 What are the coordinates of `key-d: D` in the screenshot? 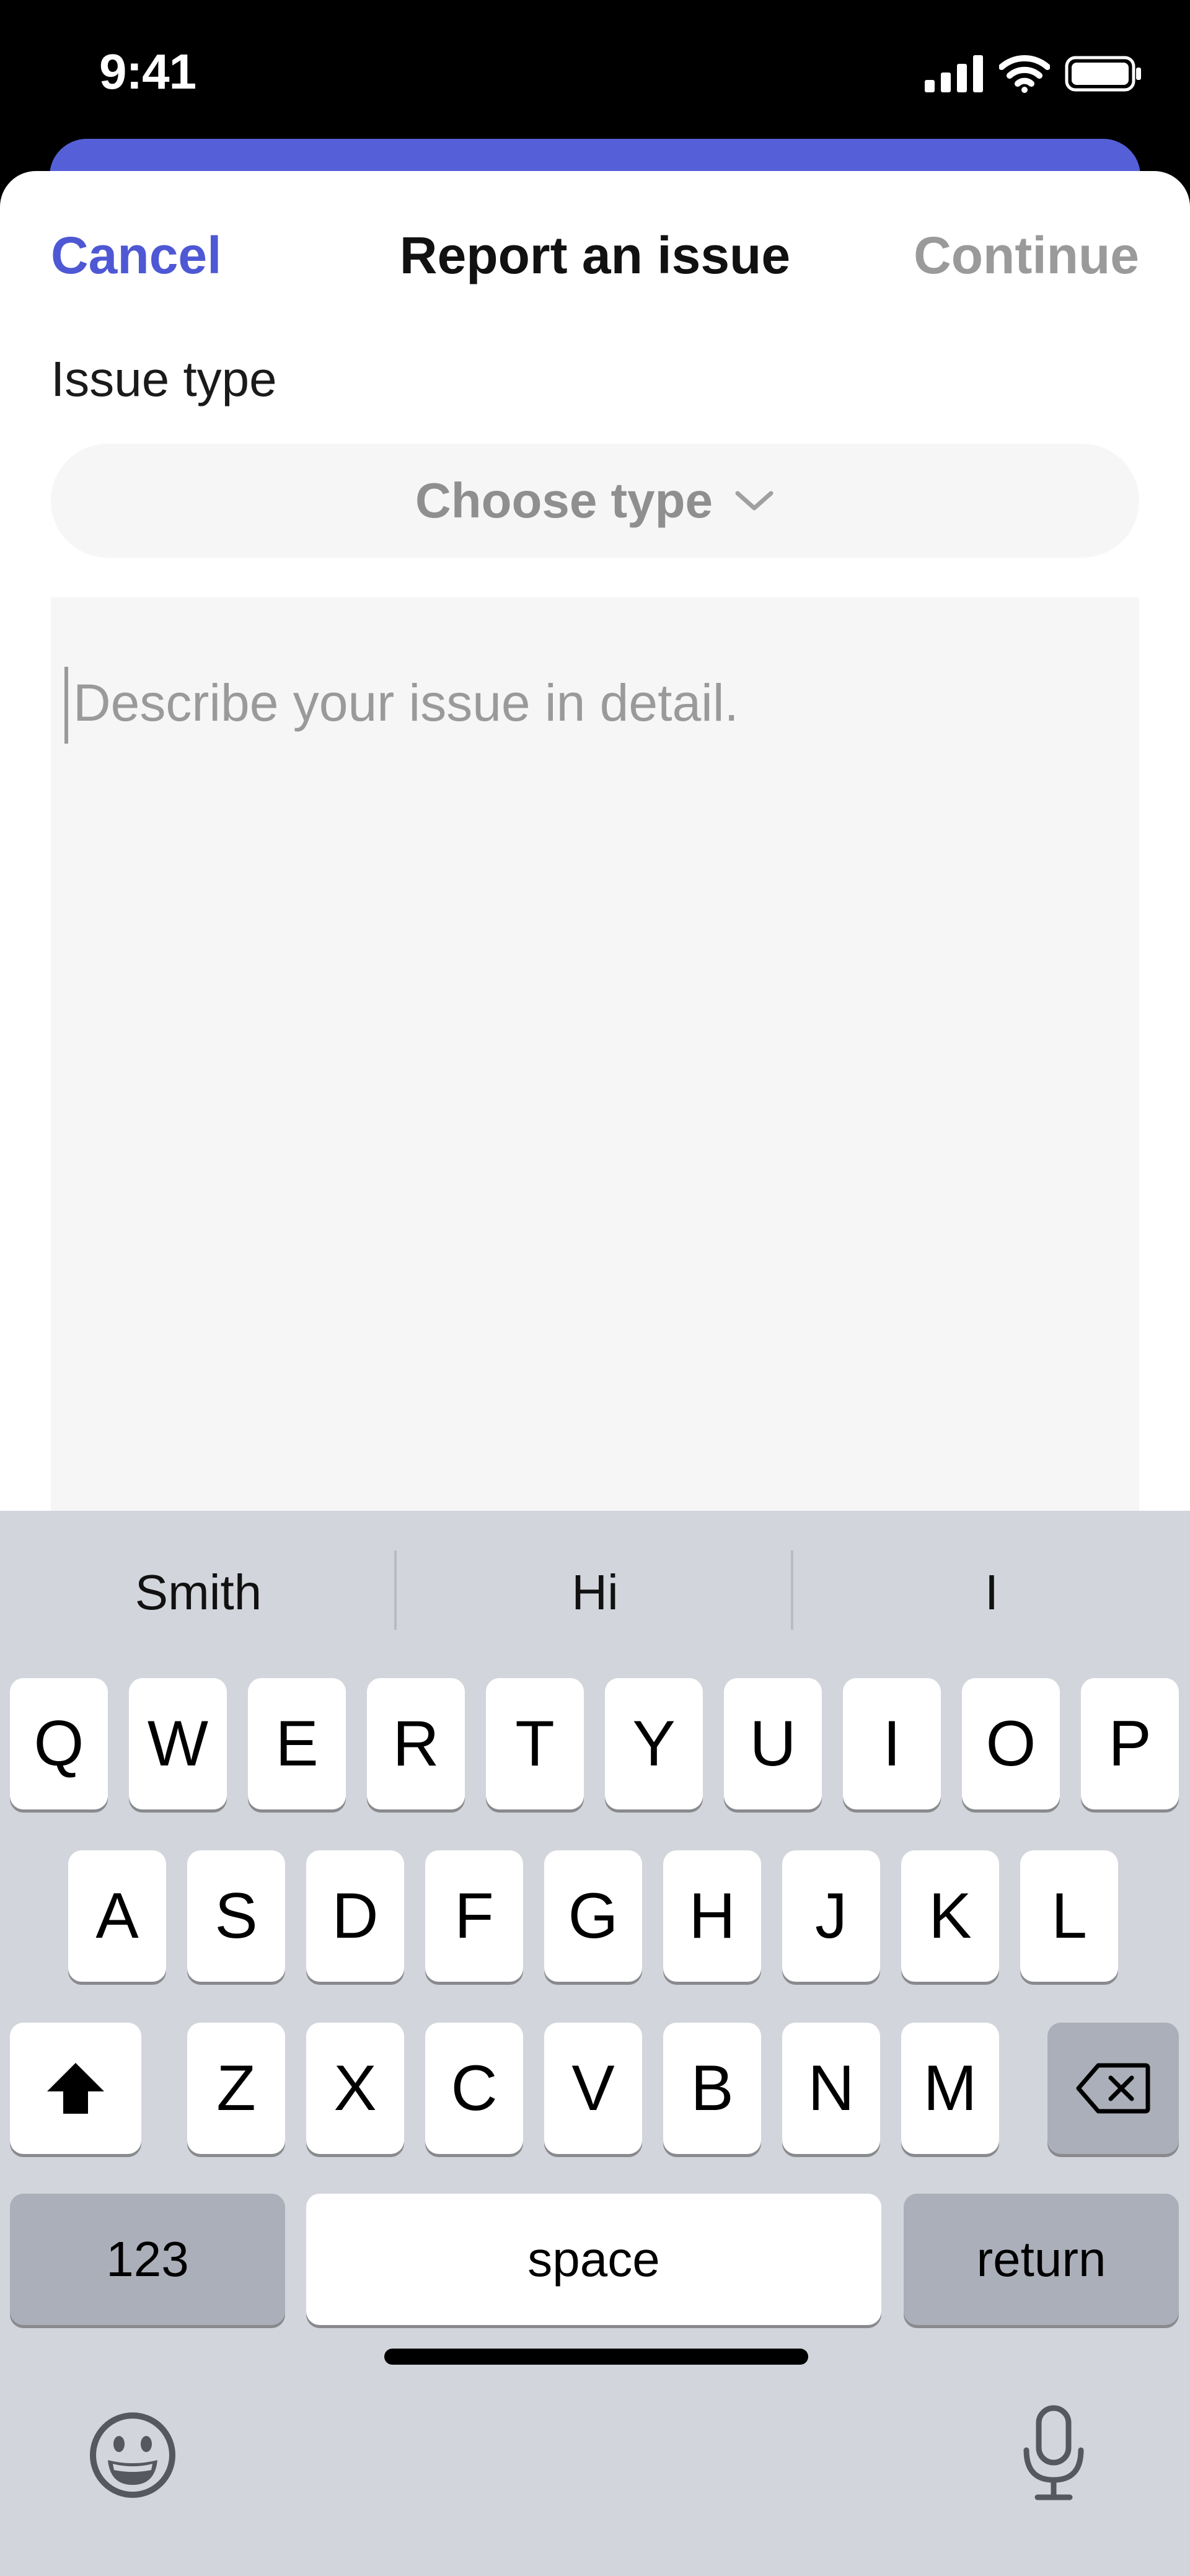 It's located at (355, 1916).